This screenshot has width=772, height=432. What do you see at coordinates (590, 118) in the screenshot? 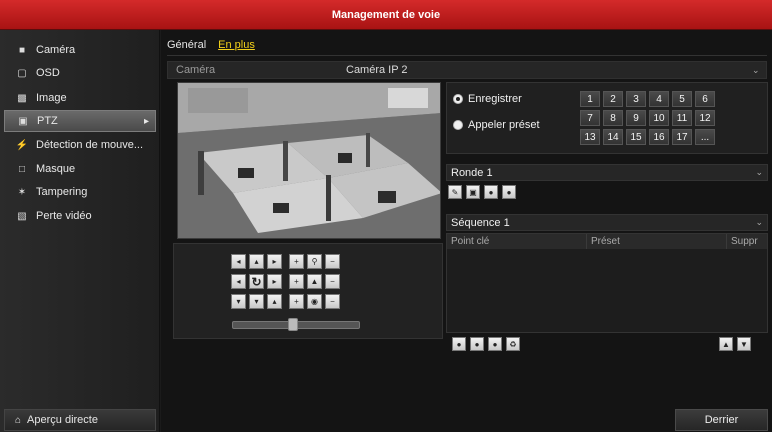
I see `preset-button: 7` at bounding box center [590, 118].